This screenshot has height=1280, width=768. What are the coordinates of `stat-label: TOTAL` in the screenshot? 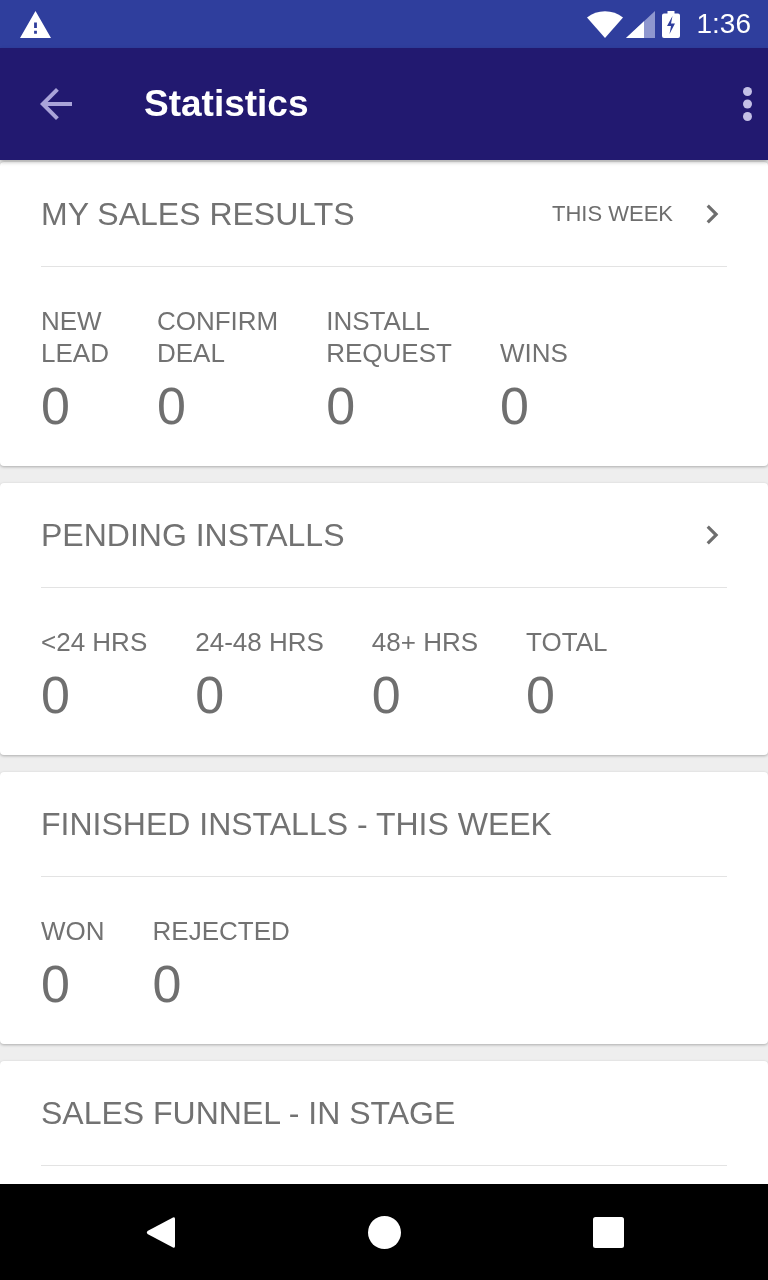 It's located at (567, 642).